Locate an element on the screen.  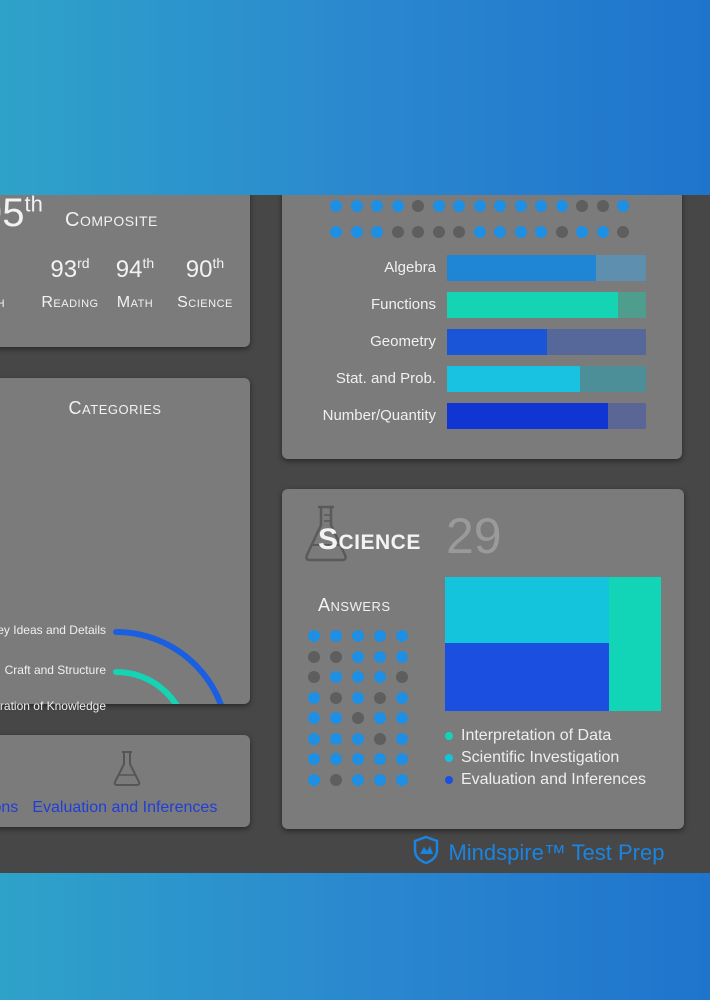
legend-entry: Scientific Investigation is located at coordinates (545, 758).